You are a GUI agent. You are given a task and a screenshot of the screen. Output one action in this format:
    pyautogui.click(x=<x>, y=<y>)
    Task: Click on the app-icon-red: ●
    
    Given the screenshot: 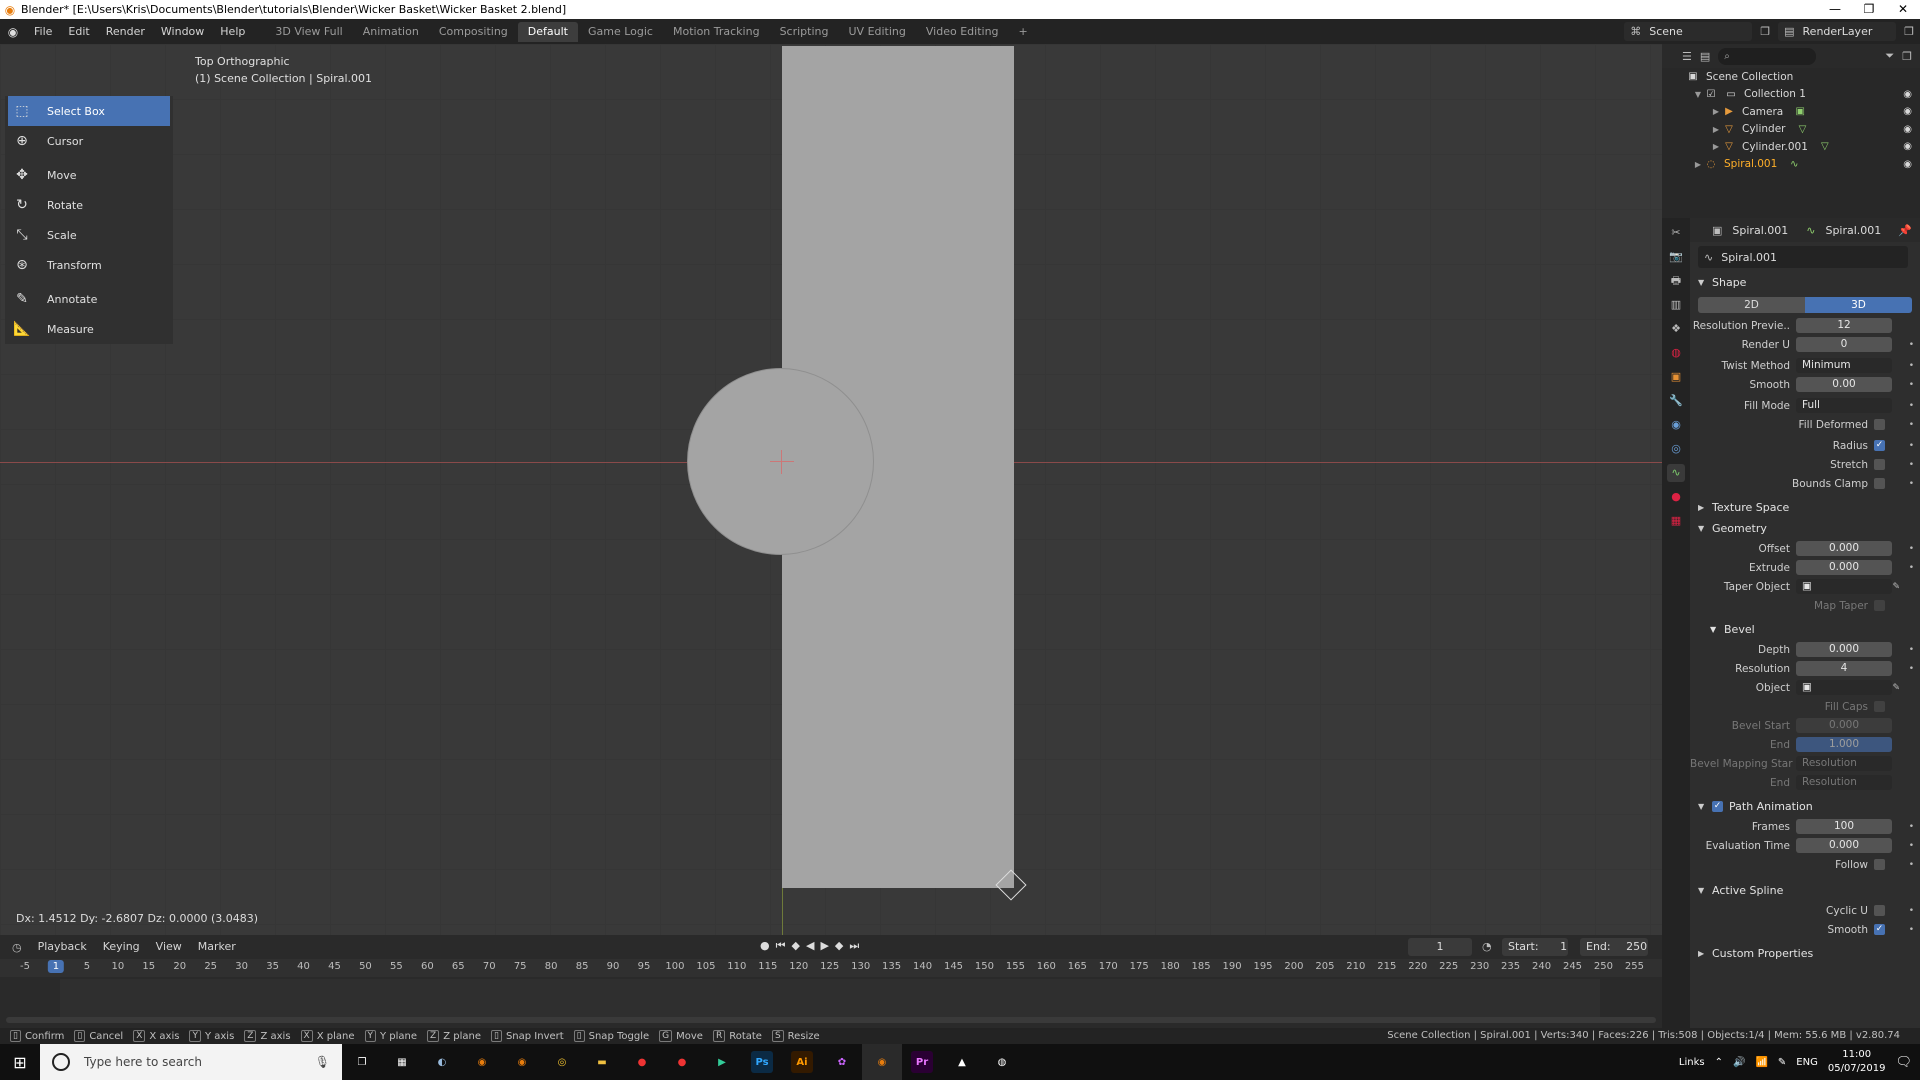 What is the action you would take?
    pyautogui.click(x=642, y=1062)
    